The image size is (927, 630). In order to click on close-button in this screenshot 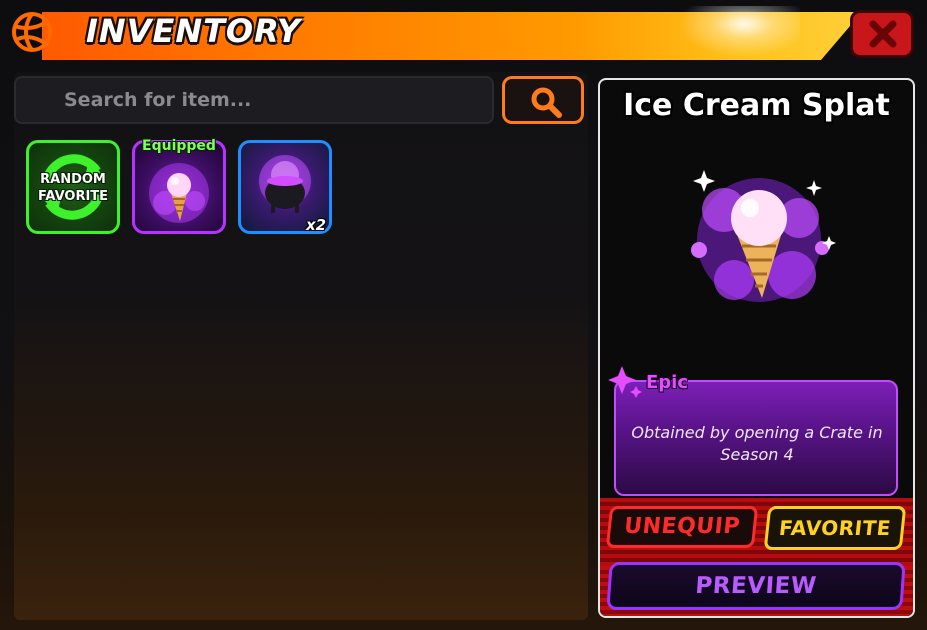, I will do `click(882, 34)`.